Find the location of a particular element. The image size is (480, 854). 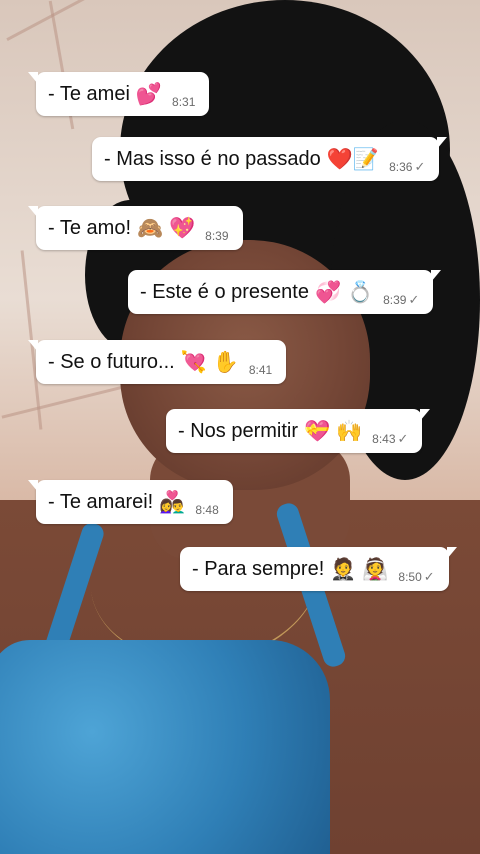

message-text: - Para sempre! is located at coordinates (258, 568).